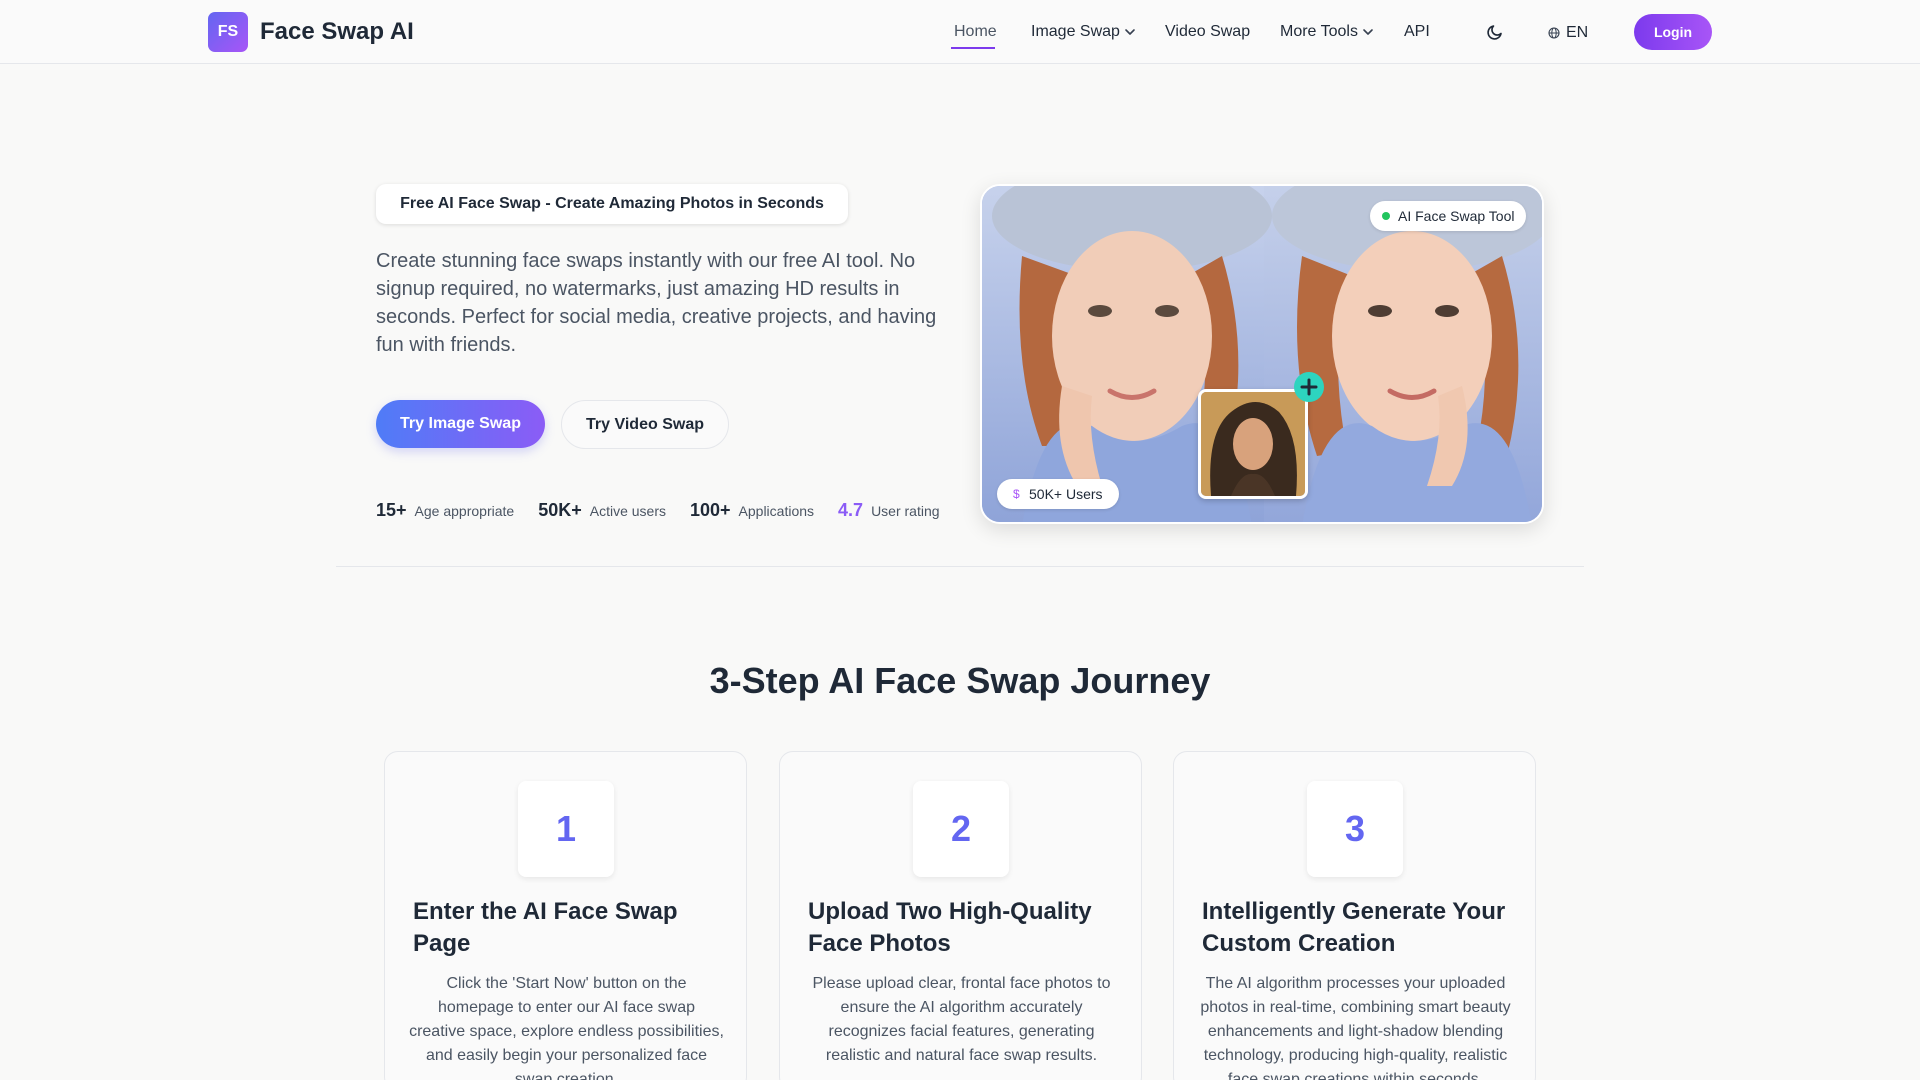 The width and height of the screenshot is (1920, 1080). I want to click on stat-label: Applications, so click(776, 511).